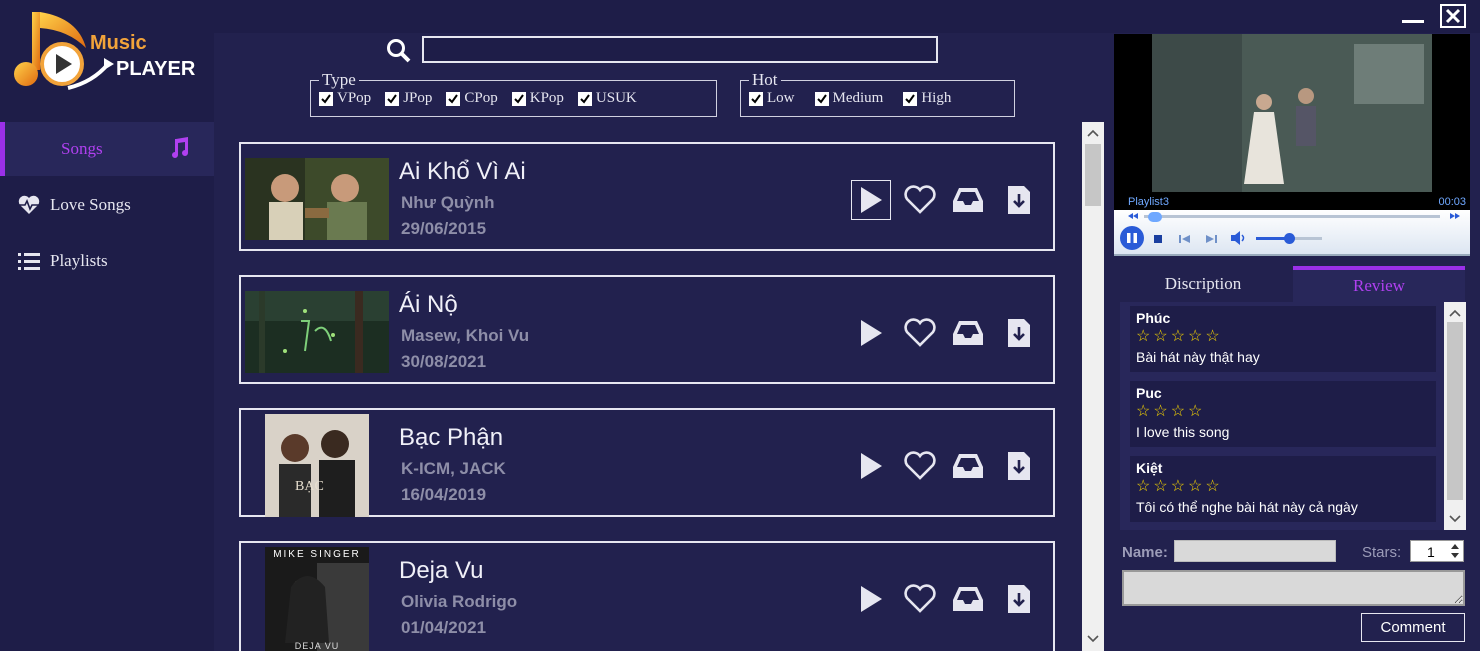 Image resolution: width=1480 pixels, height=651 pixels. What do you see at coordinates (1413, 16) in the screenshot?
I see `minimize-button` at bounding box center [1413, 16].